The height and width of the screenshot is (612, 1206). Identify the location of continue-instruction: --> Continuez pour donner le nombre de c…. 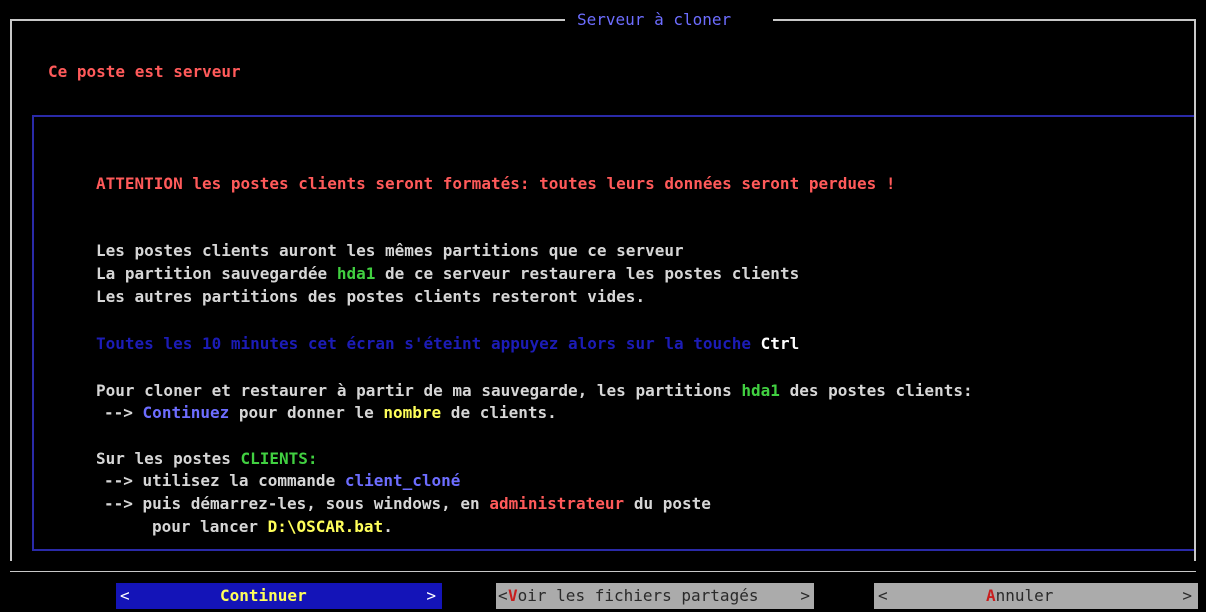
(330, 413).